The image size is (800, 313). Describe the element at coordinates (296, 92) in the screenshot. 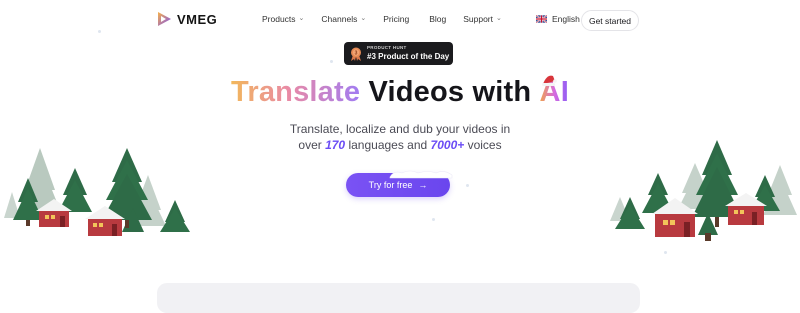

I see `hero-title-highlight: Translate` at that location.